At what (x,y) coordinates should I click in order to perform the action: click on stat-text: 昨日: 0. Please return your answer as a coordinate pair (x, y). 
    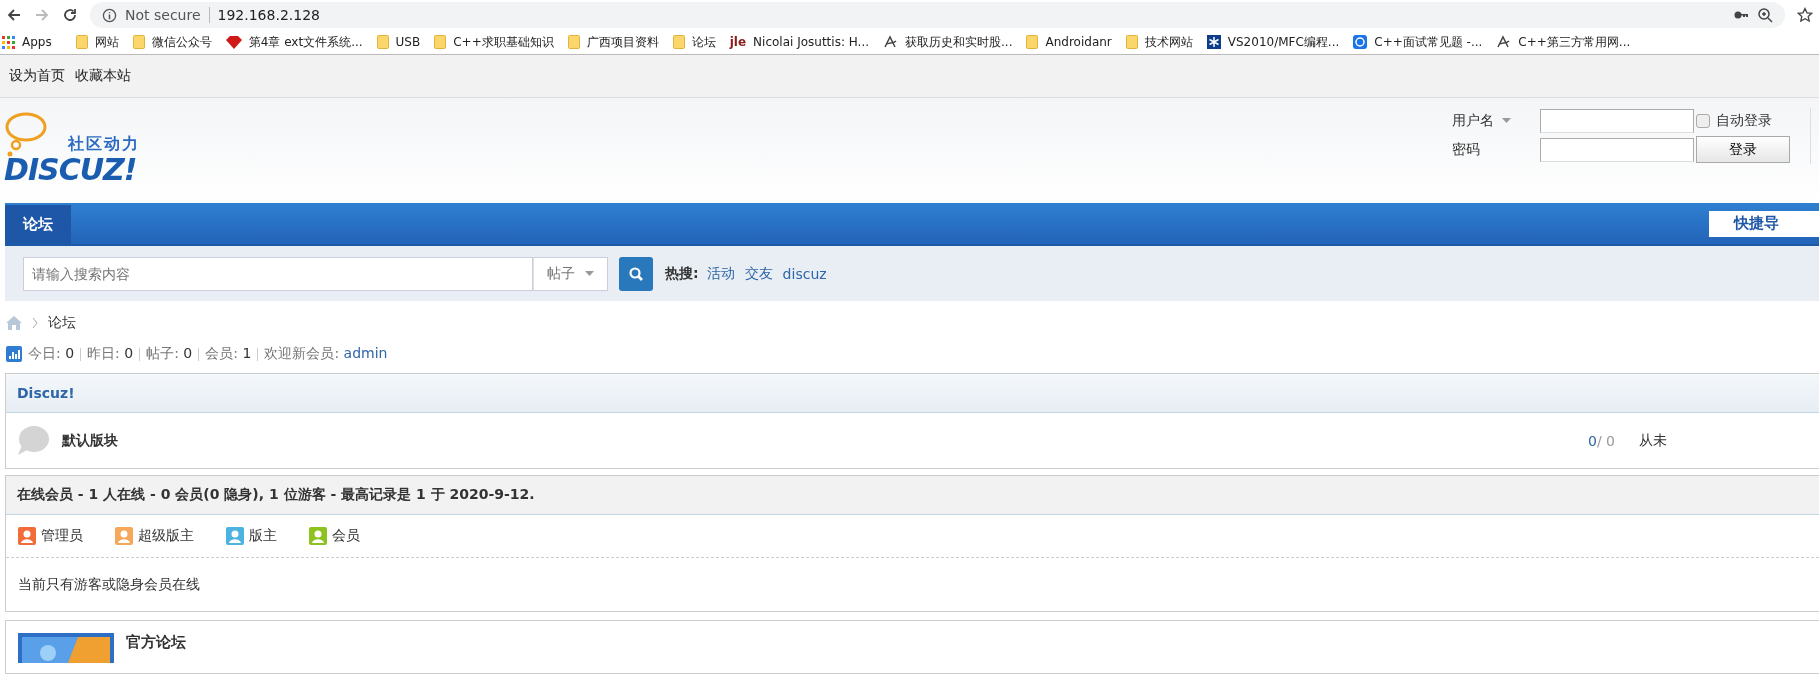
    Looking at the image, I should click on (110, 354).